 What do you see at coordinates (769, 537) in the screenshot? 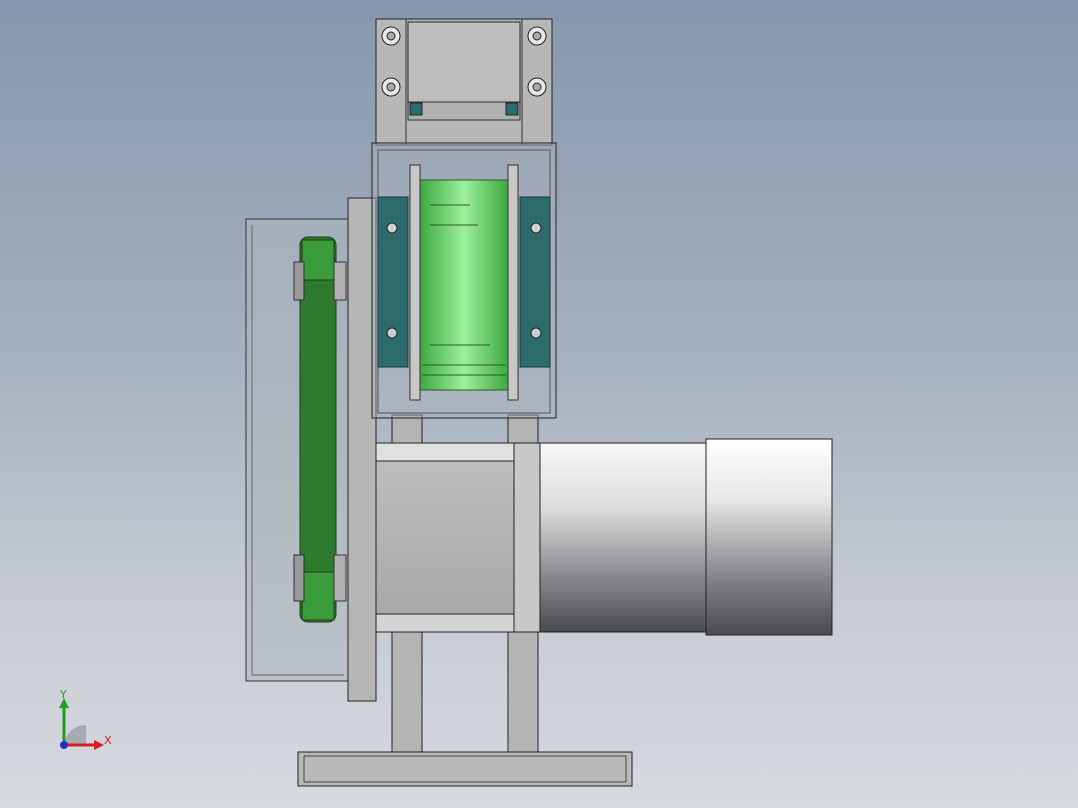
I see `motor-end-cap` at bounding box center [769, 537].